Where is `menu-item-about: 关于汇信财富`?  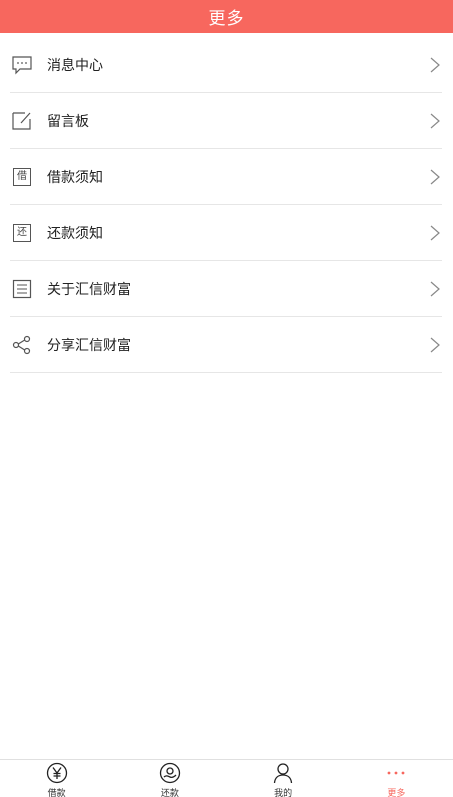 menu-item-about: 关于汇信财富 is located at coordinates (226, 289).